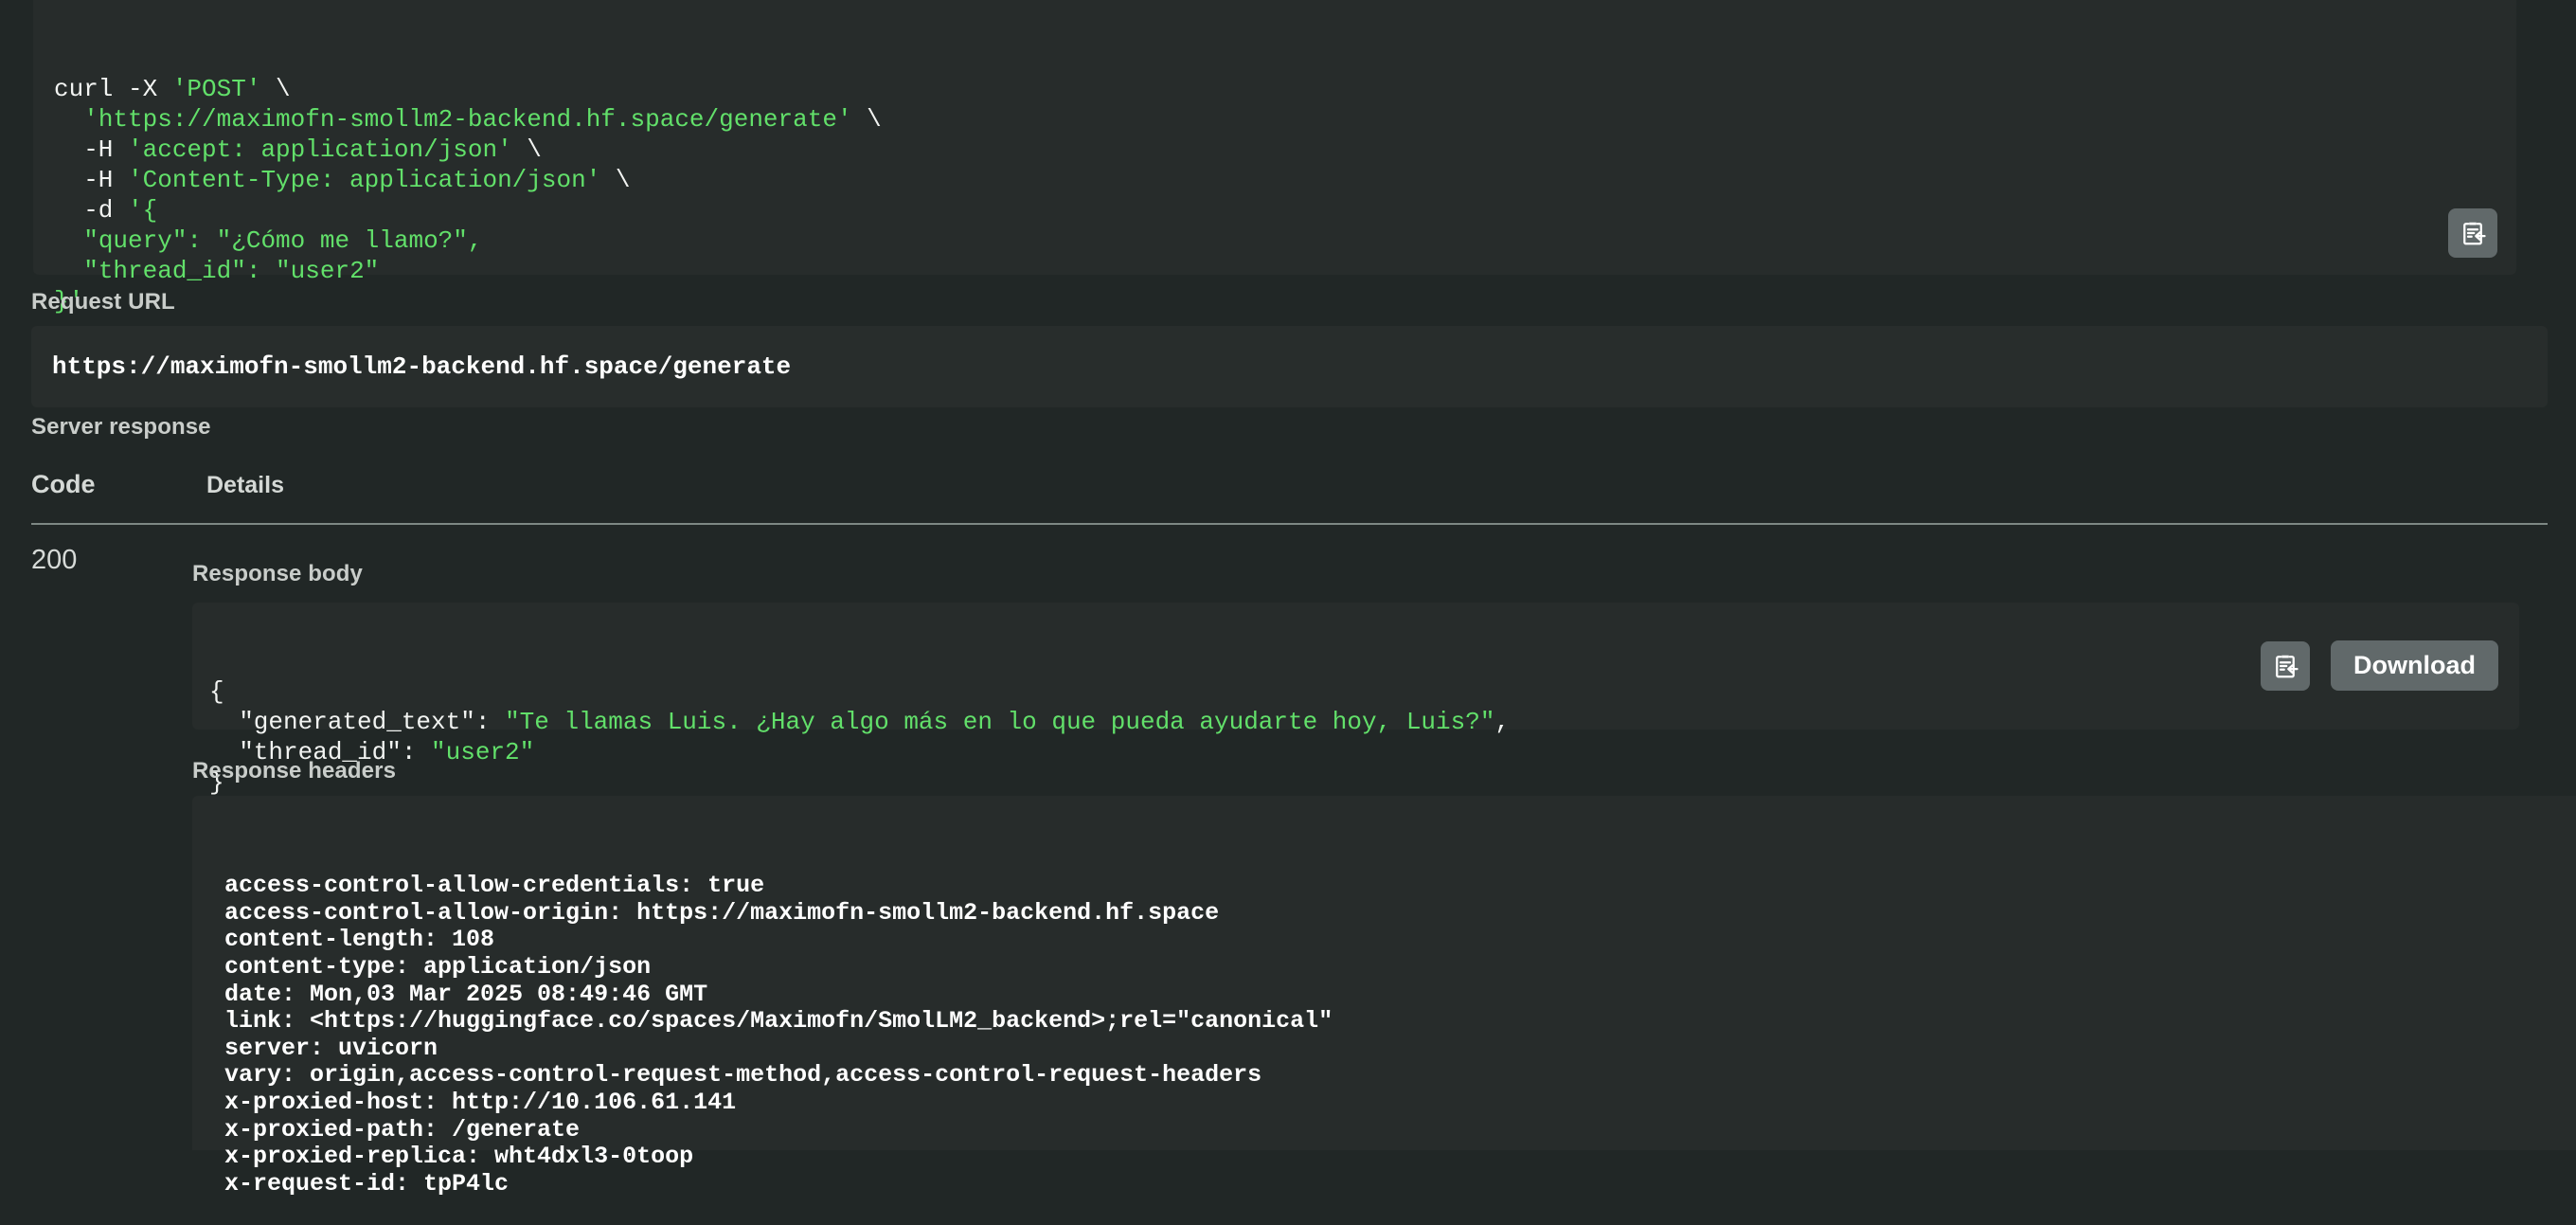 Image resolution: width=2576 pixels, height=1225 pixels. Describe the element at coordinates (331, 1048) in the screenshot. I see `response-header-line: server: uvicorn` at that location.